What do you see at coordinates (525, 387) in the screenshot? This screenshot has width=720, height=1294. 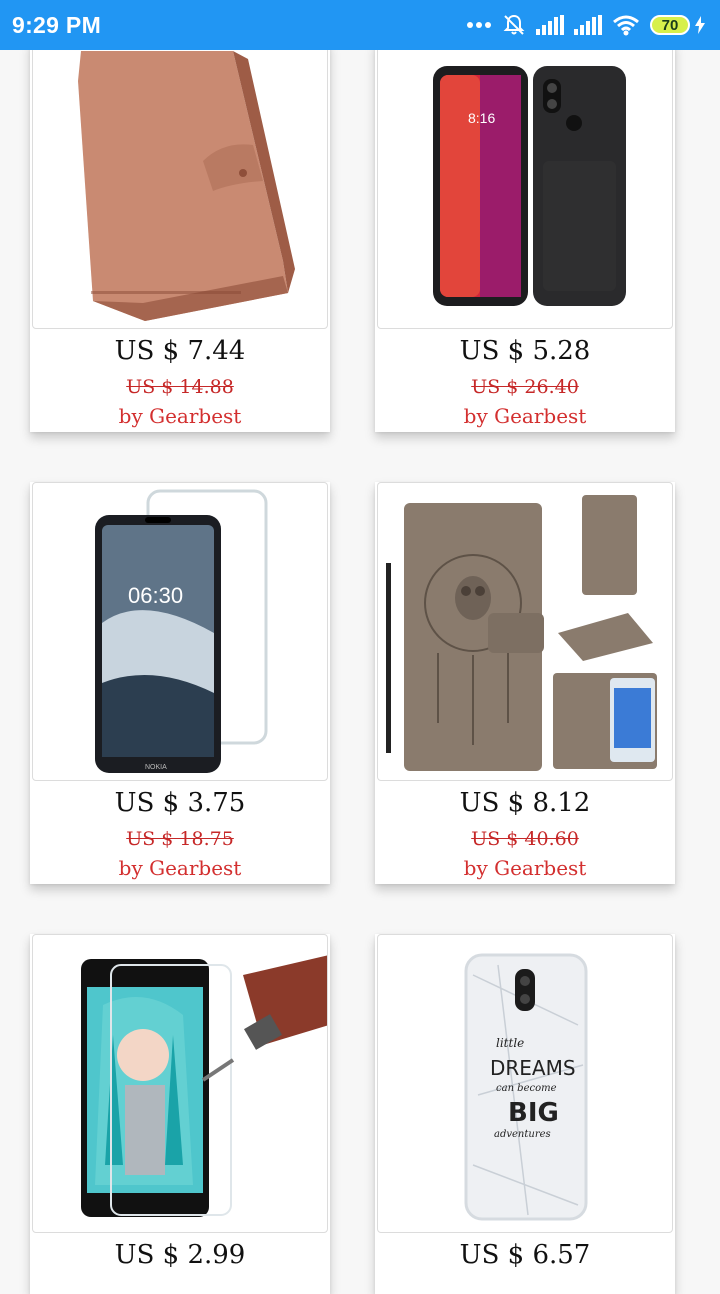 I see `original-price: US $ 26.40` at bounding box center [525, 387].